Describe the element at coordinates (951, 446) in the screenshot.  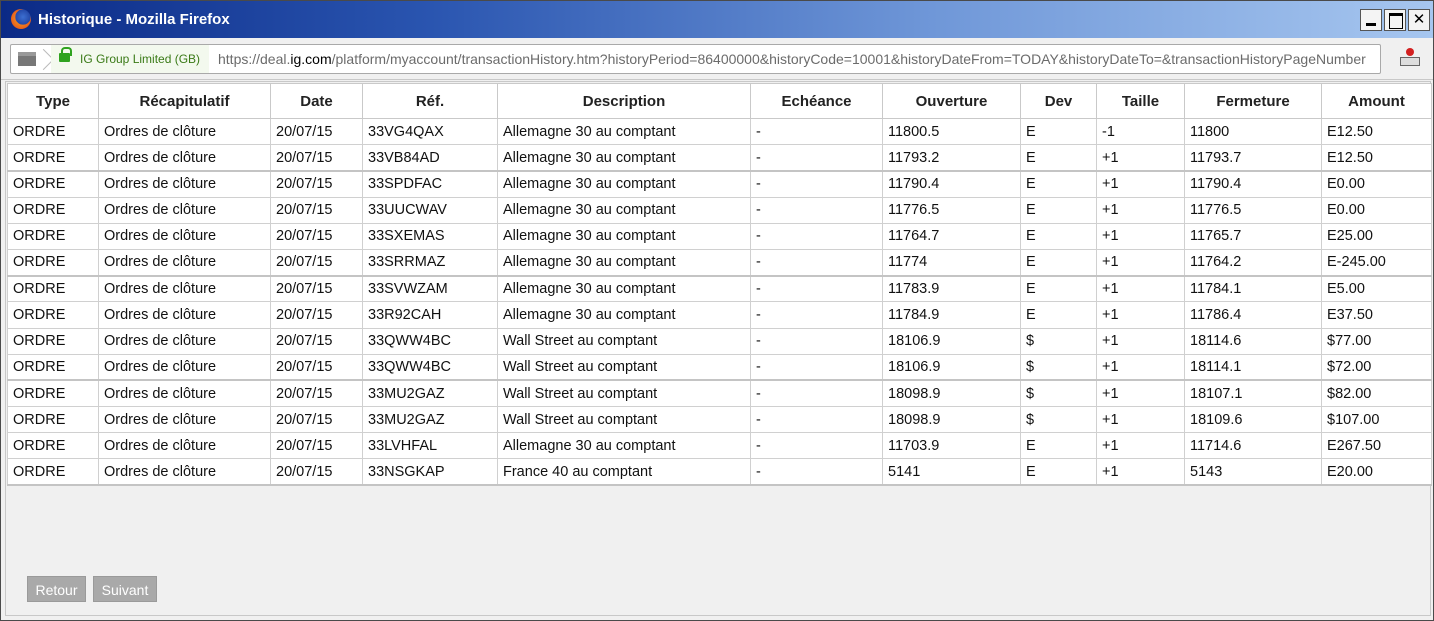
I see `cell-opening: 11703.9` at that location.